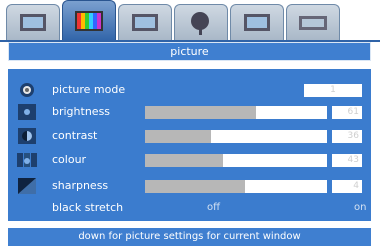 This screenshot has width=380, height=246. I want to click on black-stretch-off: off, so click(213, 208).